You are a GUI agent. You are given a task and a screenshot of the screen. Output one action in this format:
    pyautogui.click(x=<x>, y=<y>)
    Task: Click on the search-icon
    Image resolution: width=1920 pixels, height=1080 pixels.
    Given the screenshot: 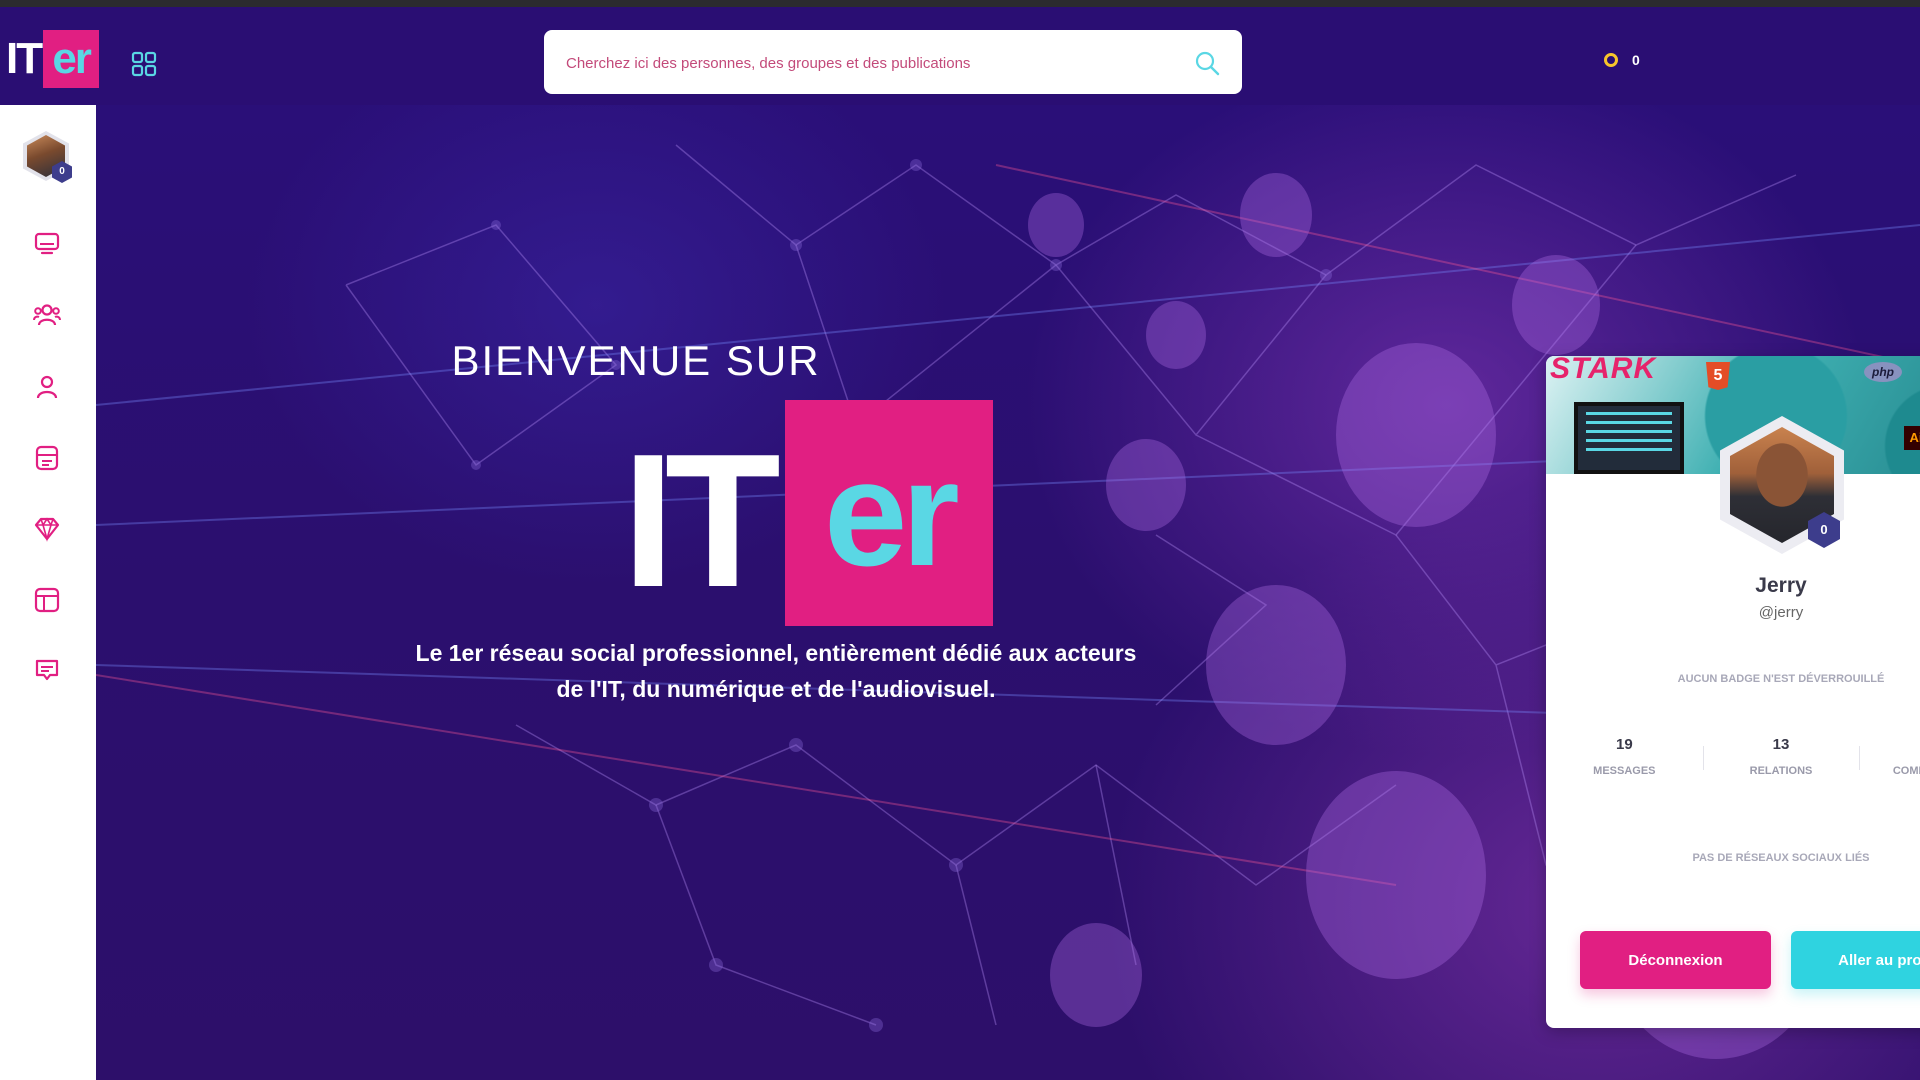 What is the action you would take?
    pyautogui.click(x=1207, y=63)
    